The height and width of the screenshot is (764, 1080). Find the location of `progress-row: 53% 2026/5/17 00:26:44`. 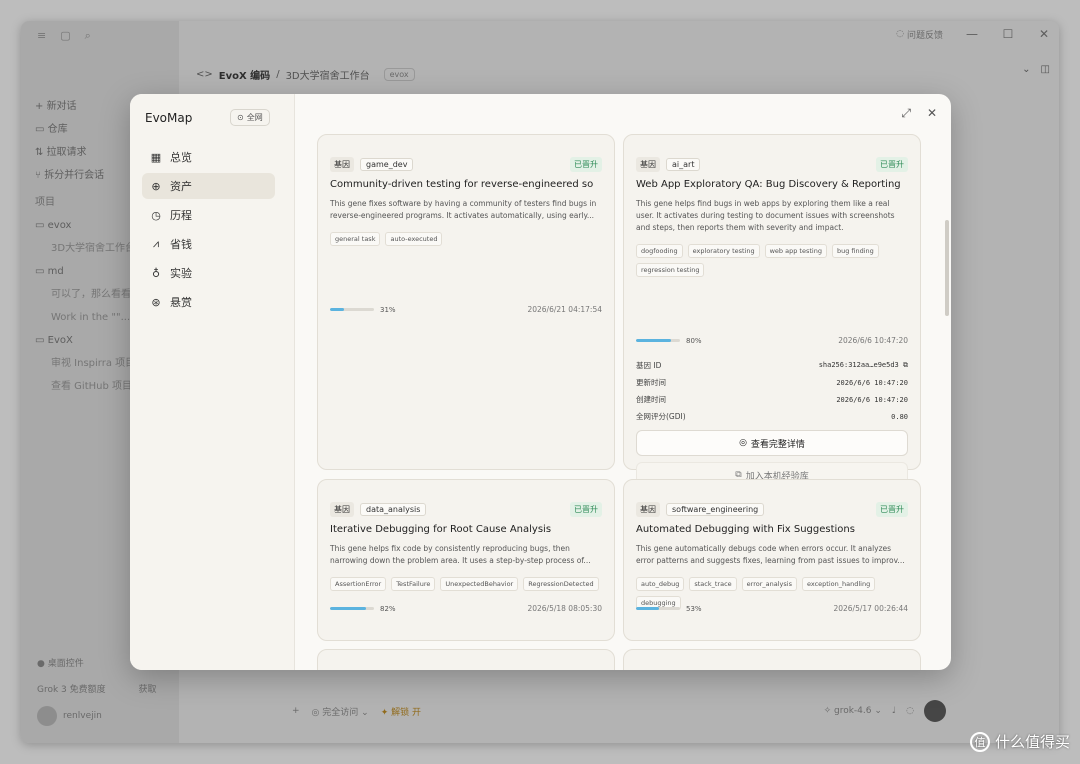

progress-row: 53% 2026/5/17 00:26:44 is located at coordinates (772, 608).